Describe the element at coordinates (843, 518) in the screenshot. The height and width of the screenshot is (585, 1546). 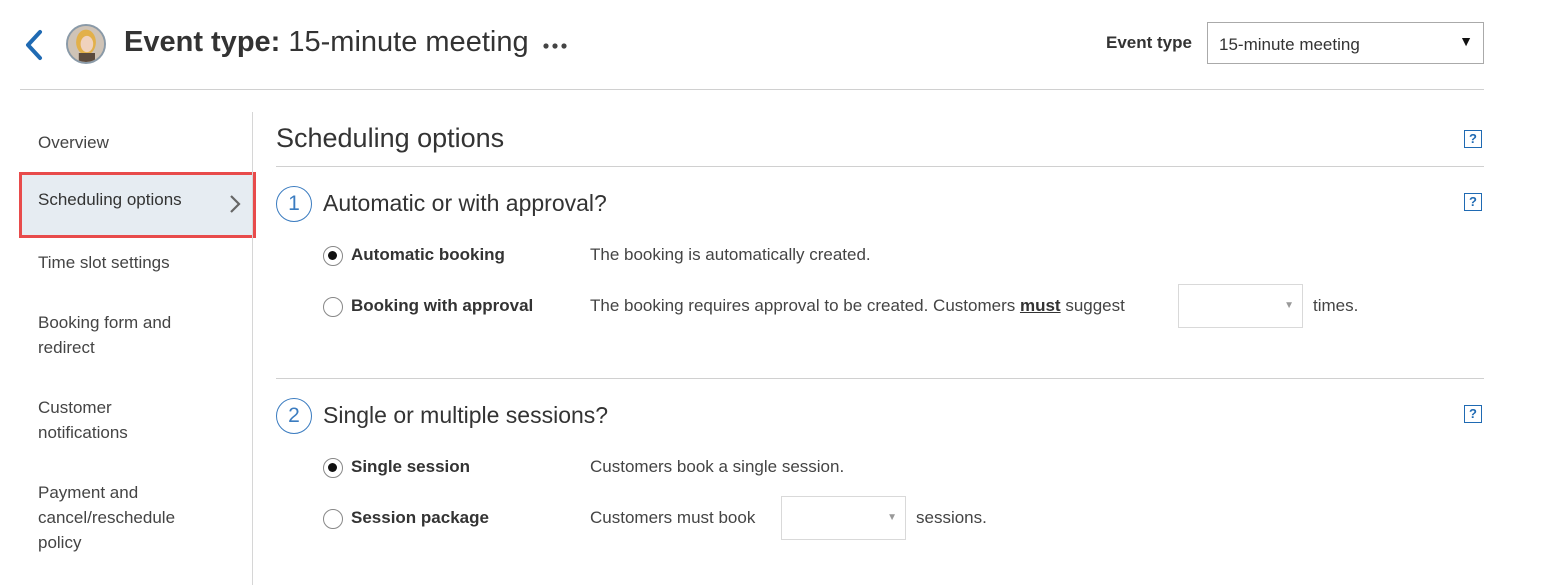
I see `session-count-select: ▼` at that location.